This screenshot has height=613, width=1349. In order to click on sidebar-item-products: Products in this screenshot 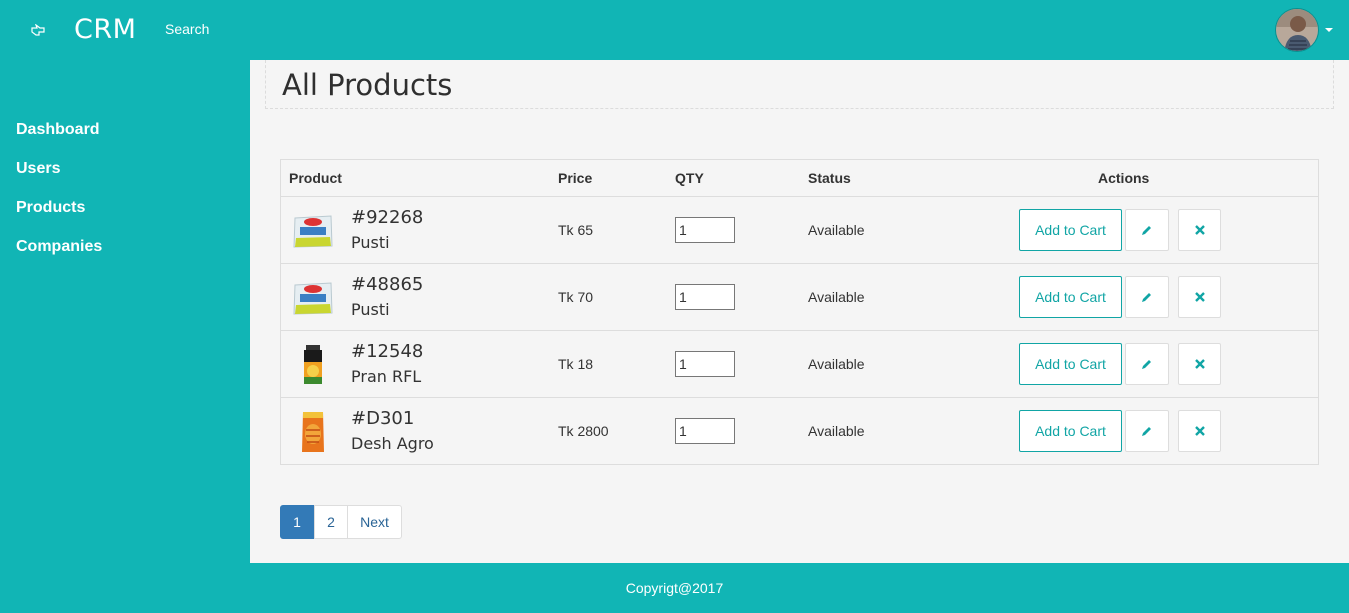, I will do `click(50, 208)`.